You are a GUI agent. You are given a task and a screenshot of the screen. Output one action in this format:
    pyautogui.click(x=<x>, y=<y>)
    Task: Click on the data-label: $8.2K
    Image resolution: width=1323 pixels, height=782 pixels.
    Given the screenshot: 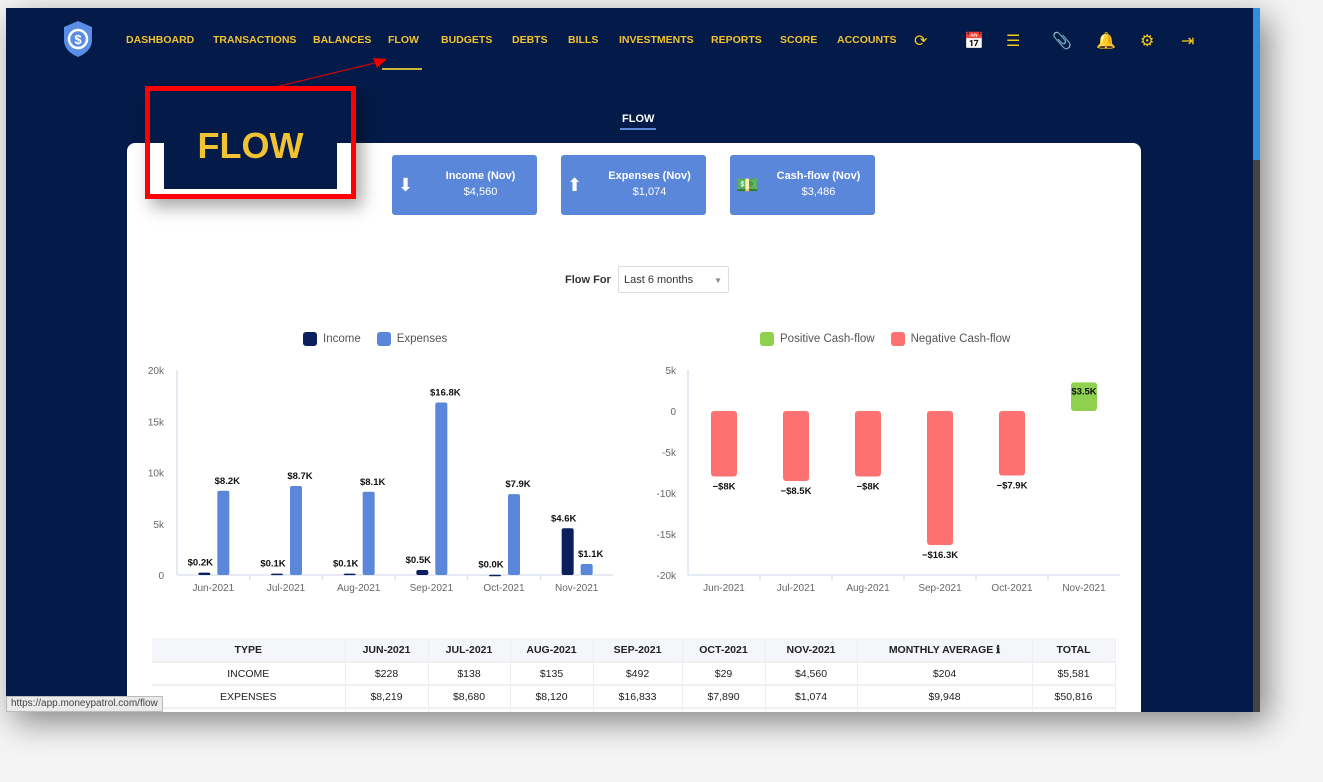 What is the action you would take?
    pyautogui.click(x=227, y=481)
    